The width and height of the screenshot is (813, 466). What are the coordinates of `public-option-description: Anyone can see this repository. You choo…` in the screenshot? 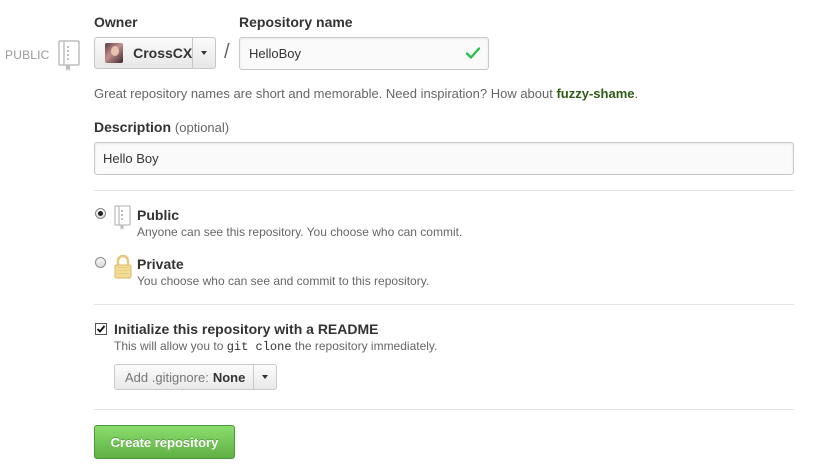 It's located at (300, 232).